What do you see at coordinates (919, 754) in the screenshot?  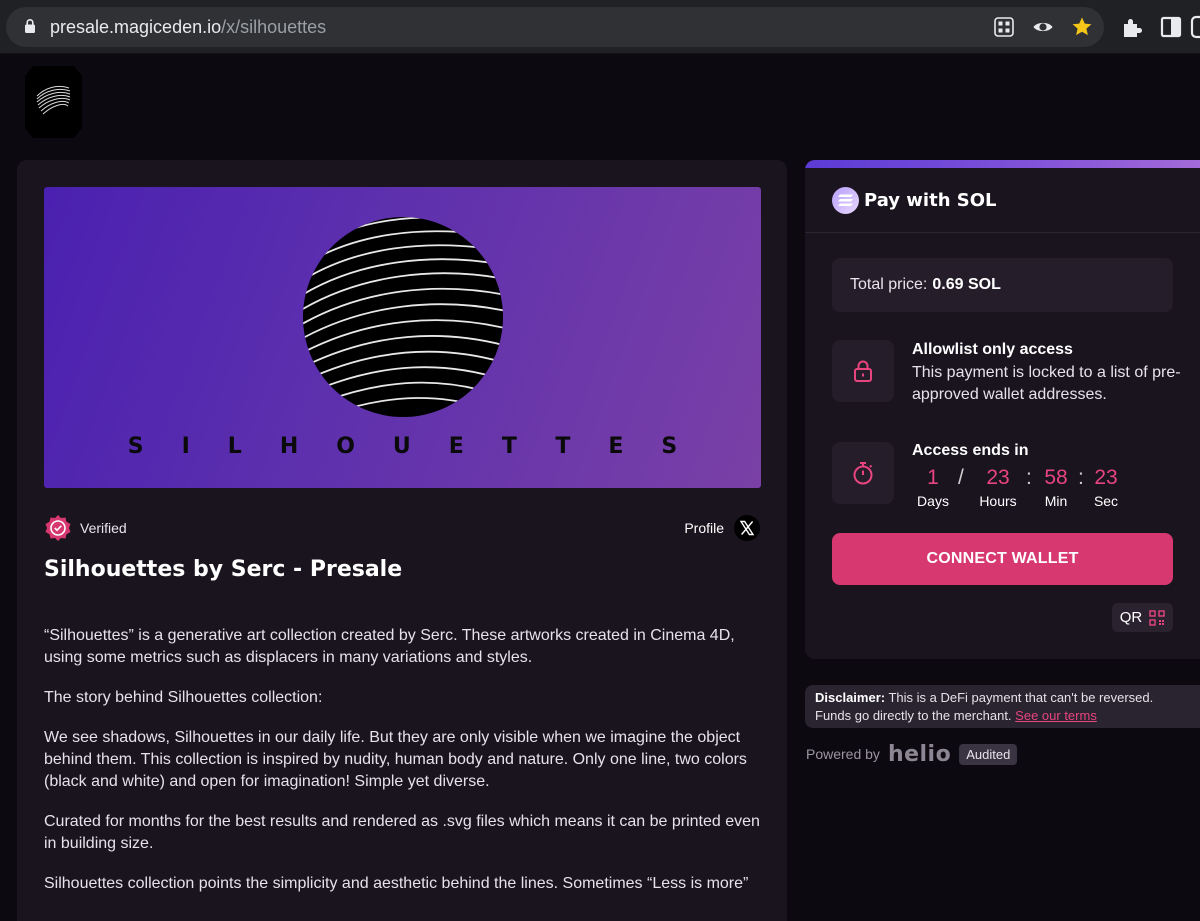 I see `helio-logo: helio` at bounding box center [919, 754].